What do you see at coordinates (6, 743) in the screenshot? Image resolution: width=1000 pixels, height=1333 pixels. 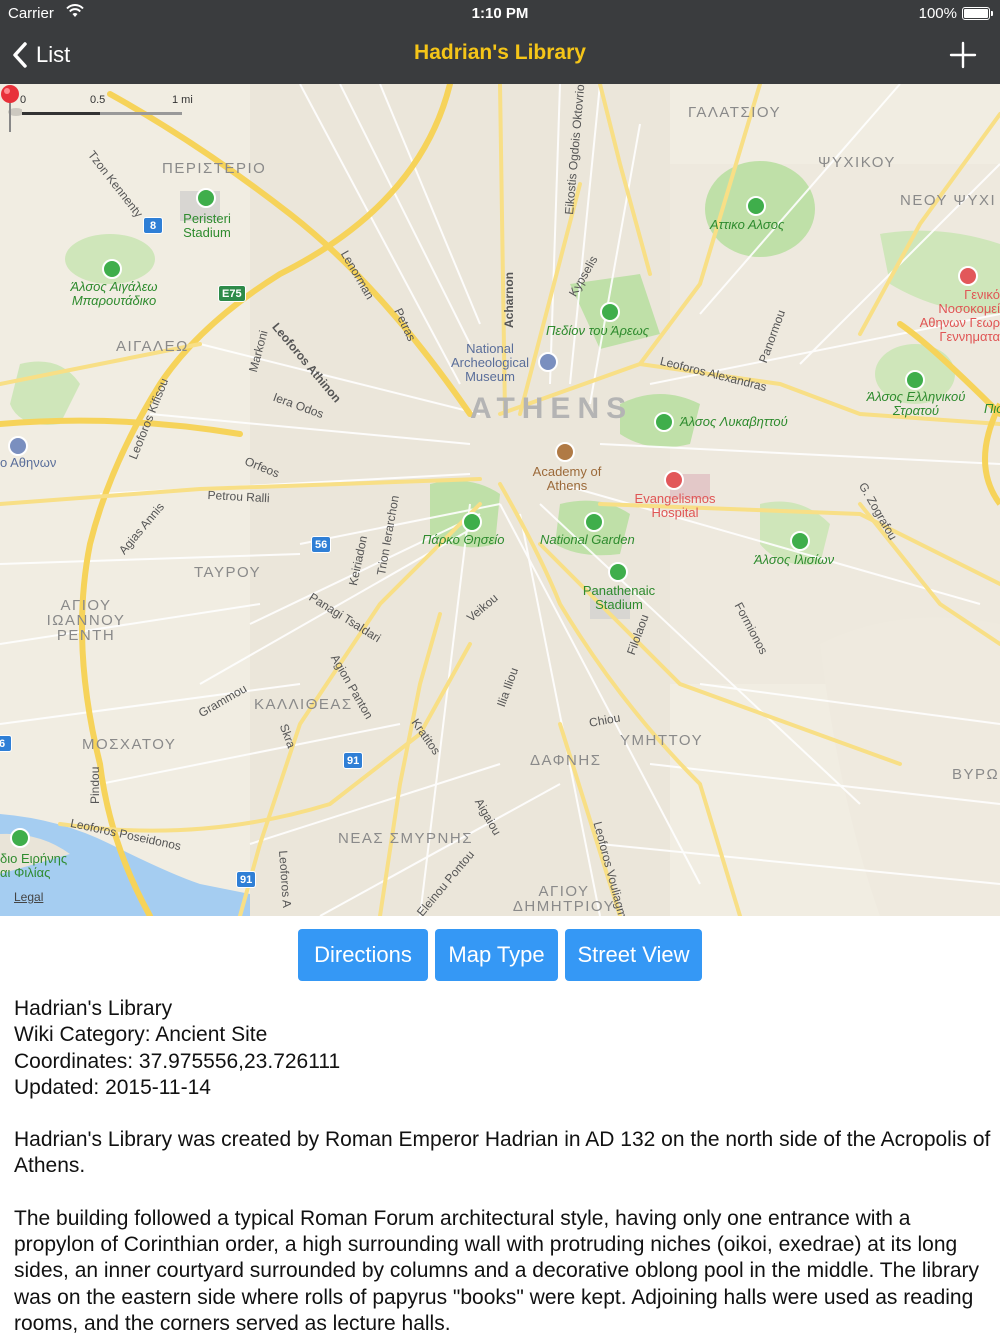 I see `route-shield: 6` at bounding box center [6, 743].